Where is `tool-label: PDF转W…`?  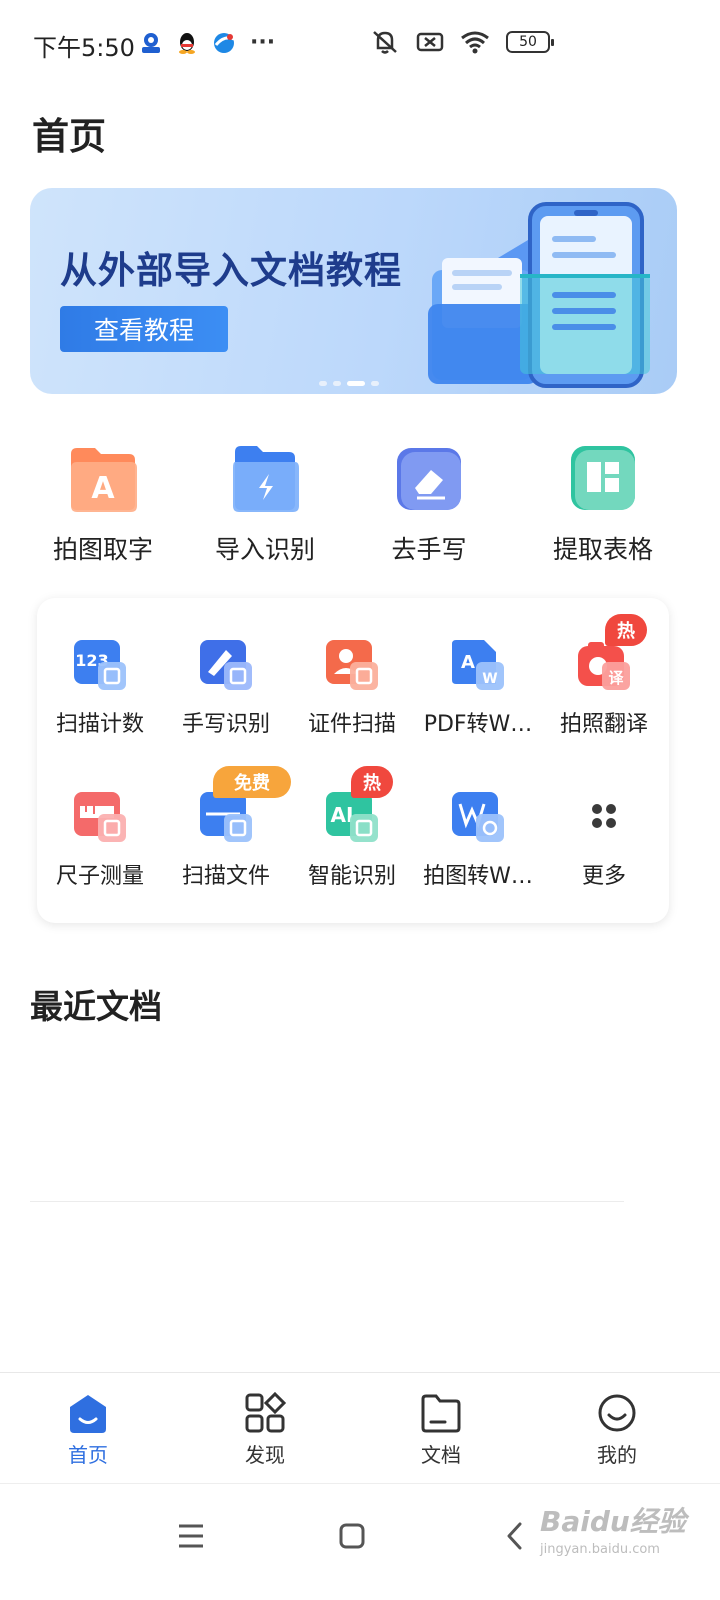
tool-label: PDF转W… is located at coordinates (478, 724).